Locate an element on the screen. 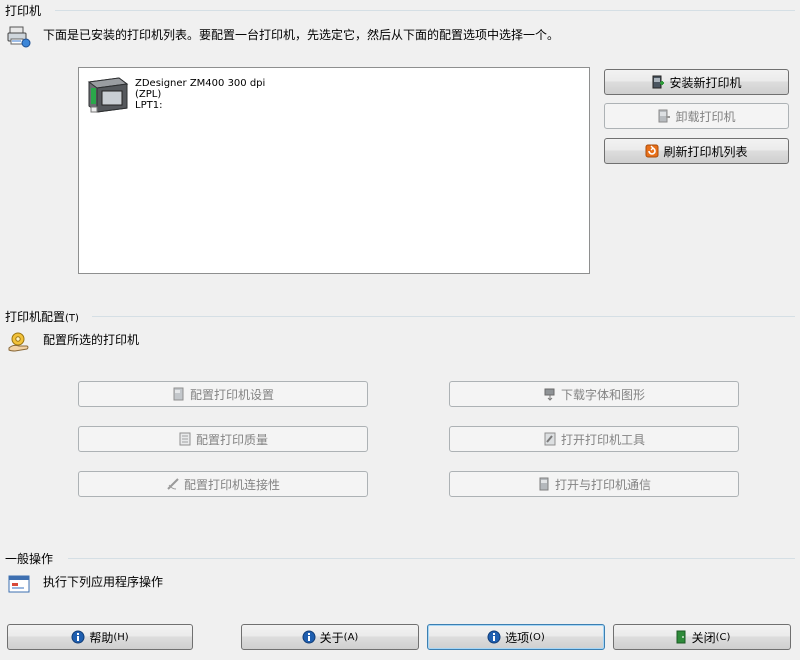 The image size is (800, 660). exit-door-icon is located at coordinates (681, 637).